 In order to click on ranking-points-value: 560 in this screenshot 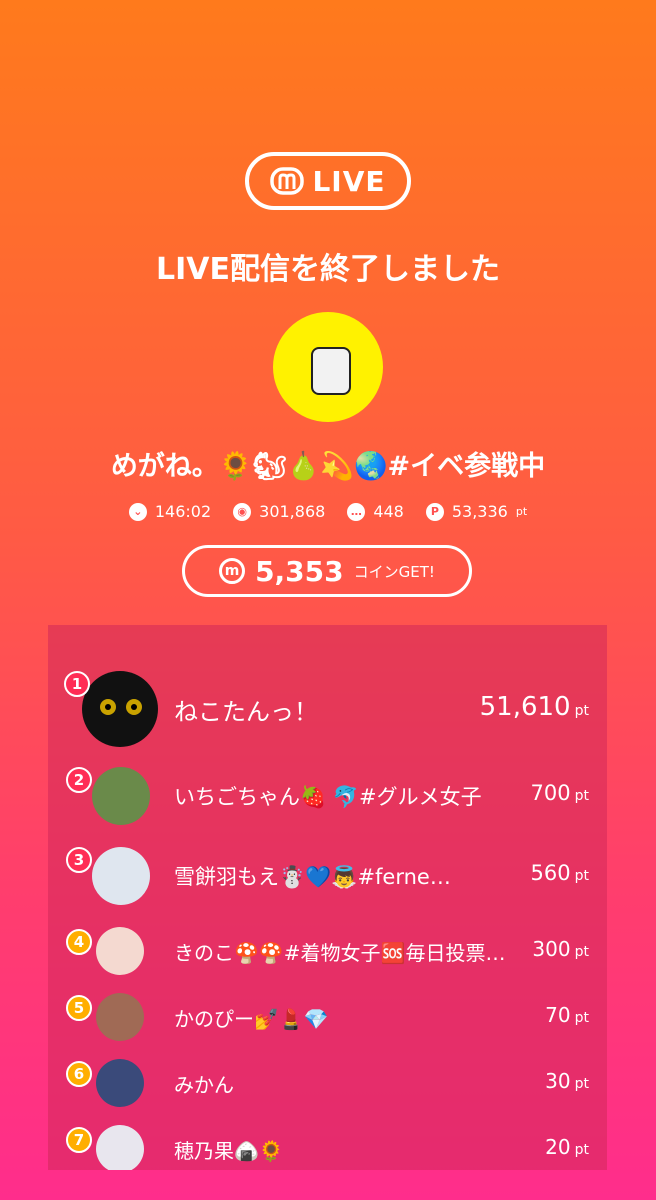, I will do `click(550, 873)`.